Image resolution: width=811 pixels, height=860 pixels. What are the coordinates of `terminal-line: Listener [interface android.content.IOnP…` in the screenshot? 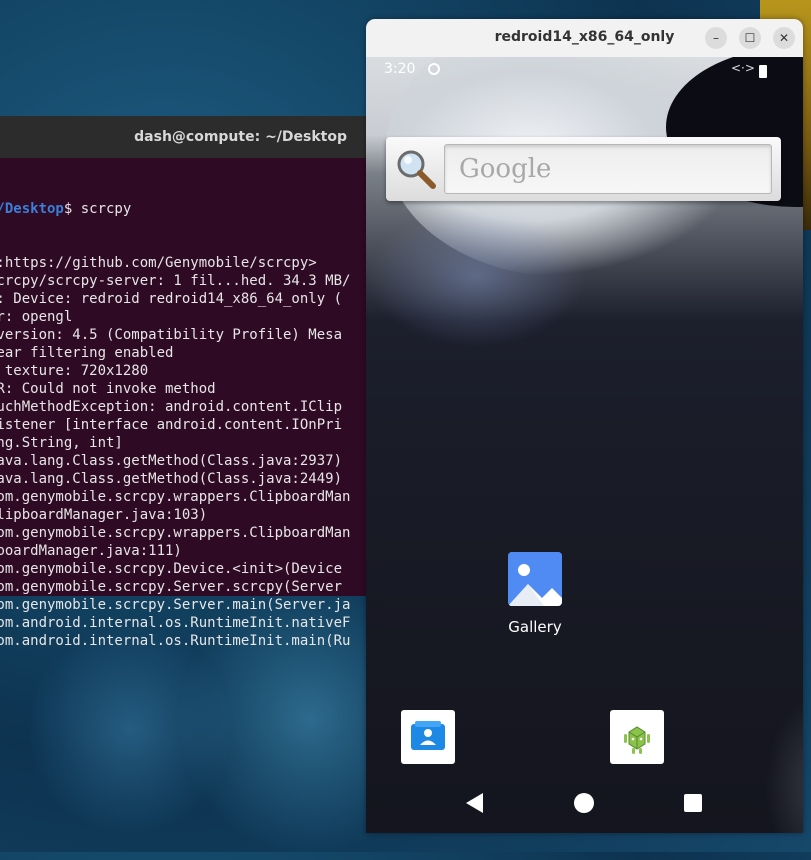 It's located at (171, 425).